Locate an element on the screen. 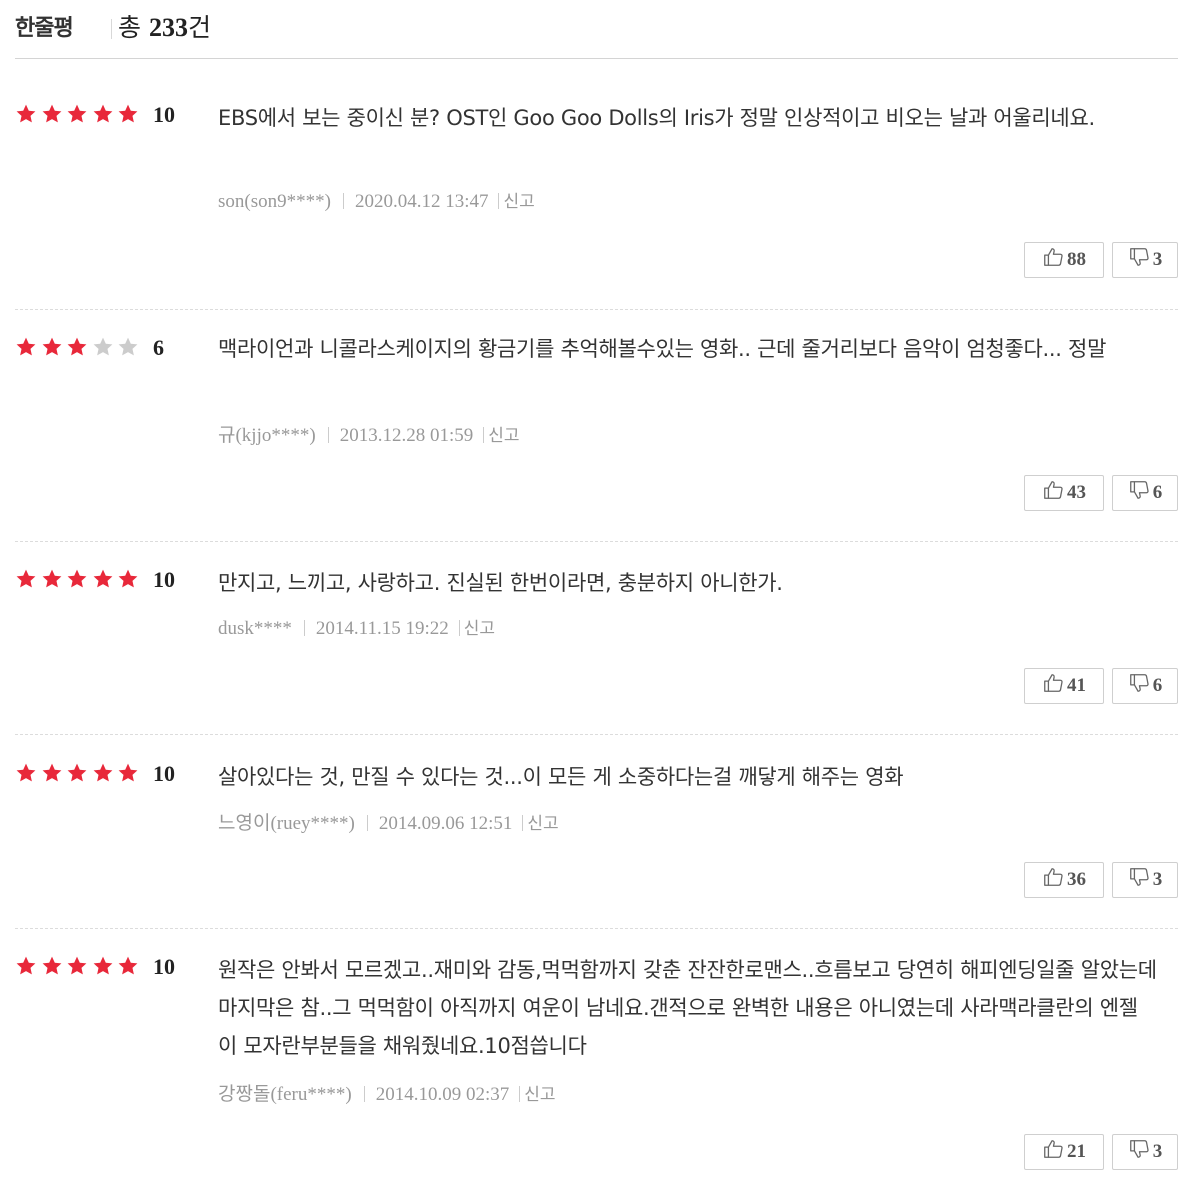  review-datetime: 2020.04.12 13:47 is located at coordinates (421, 201).